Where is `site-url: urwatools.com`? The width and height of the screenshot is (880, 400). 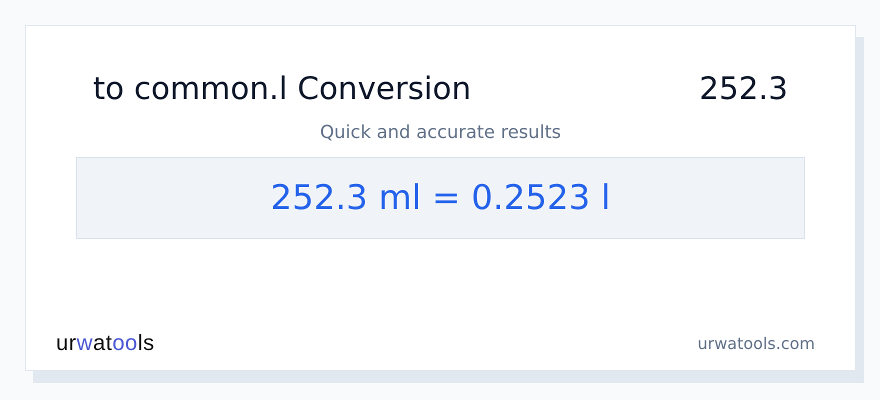
site-url: urwatools.com is located at coordinates (756, 343).